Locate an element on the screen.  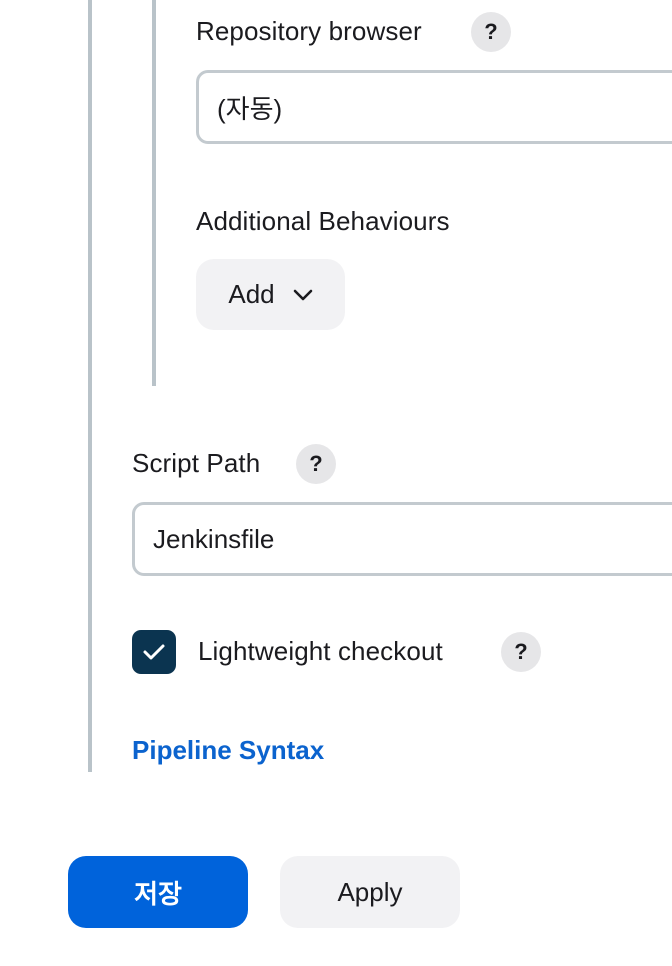
script-path-value: Jenkinsfile is located at coordinates (214, 538).